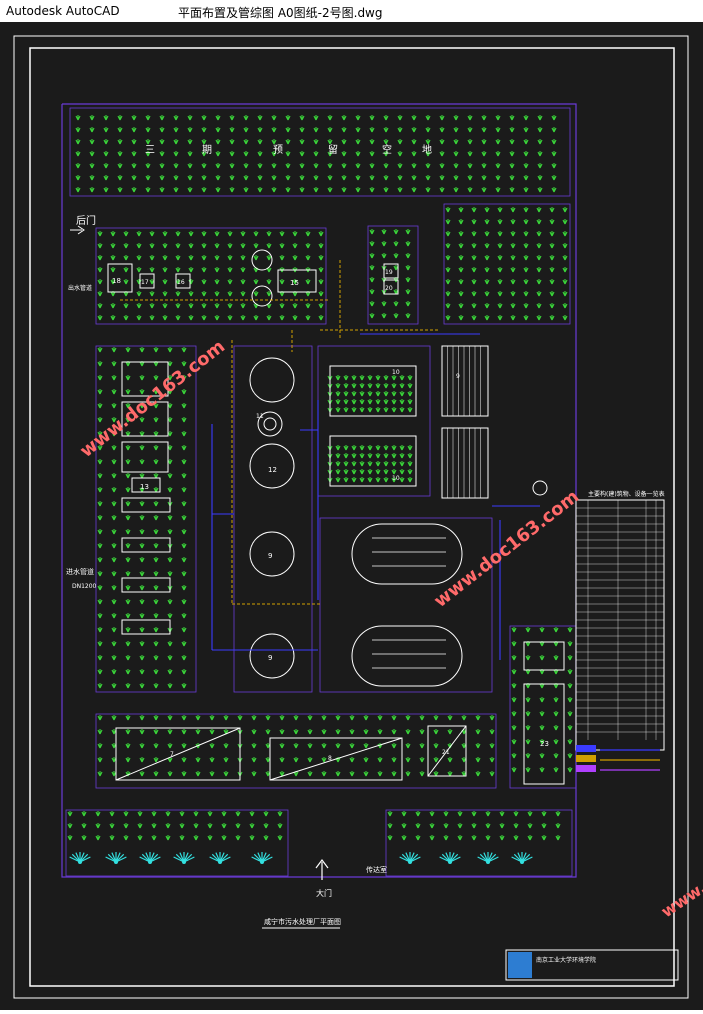 This screenshot has width=703, height=1014. What do you see at coordinates (86, 220) in the screenshot?
I see `back-gate-label: 后门` at bounding box center [86, 220].